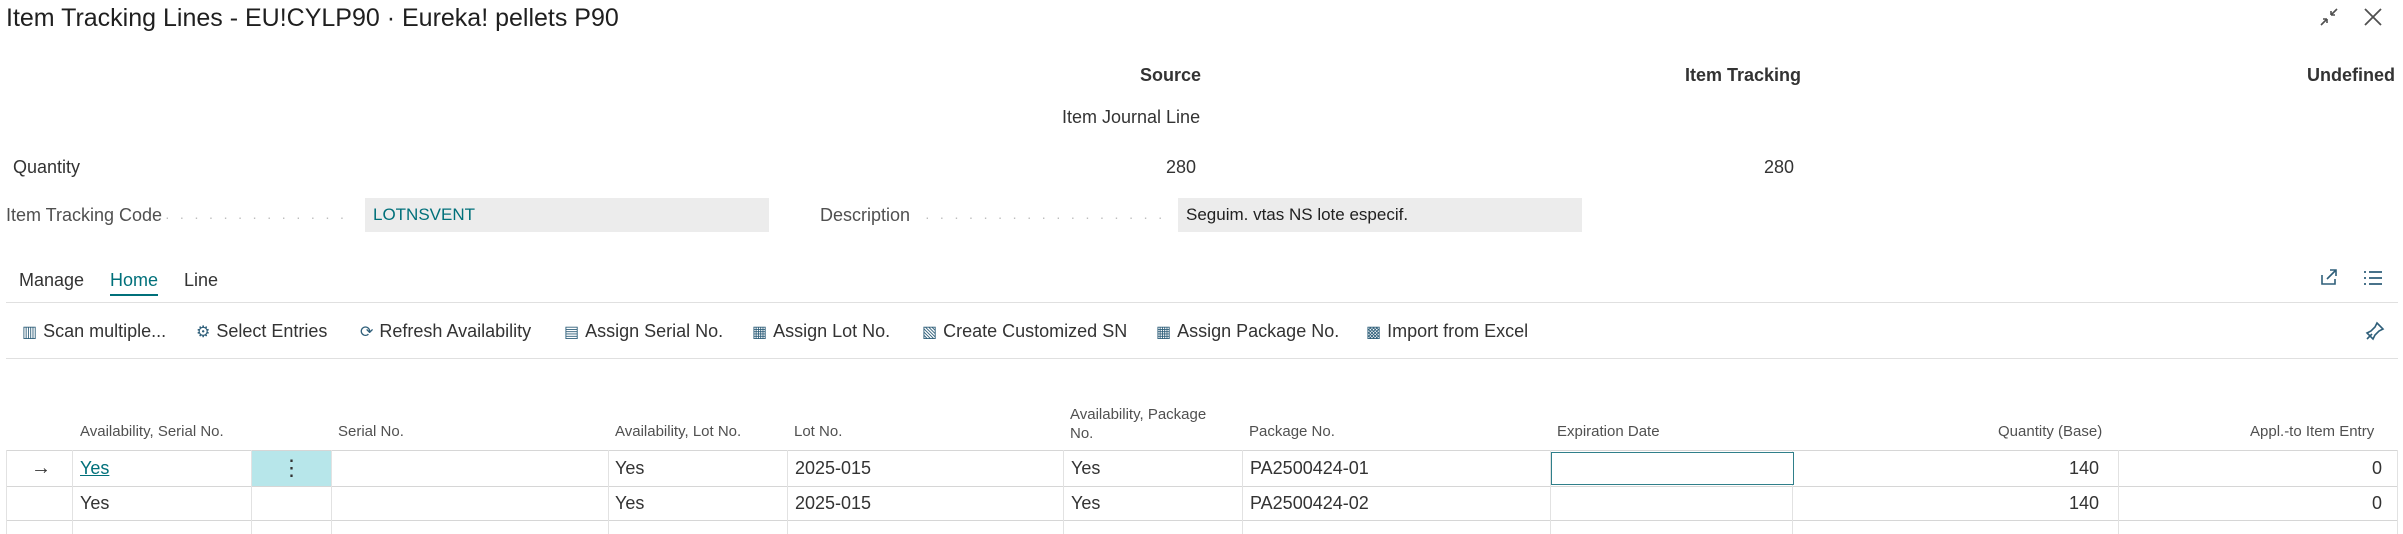 The height and width of the screenshot is (534, 2403). What do you see at coordinates (201, 280) in the screenshot?
I see `tab-line: Line` at bounding box center [201, 280].